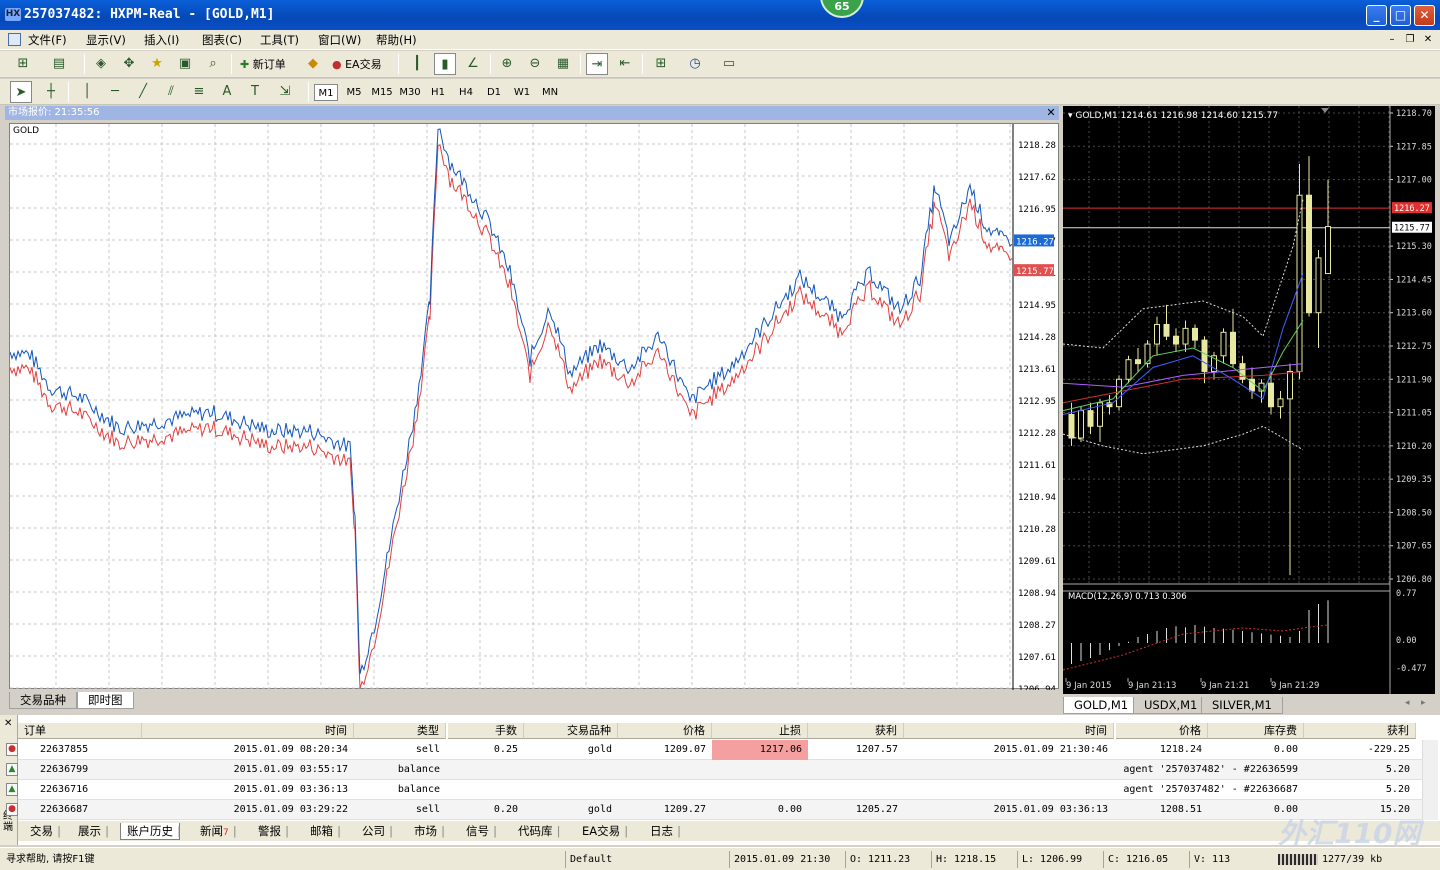  Describe the element at coordinates (105, 700) in the screenshot. I see `tab-tick-chart: 即时图` at that location.